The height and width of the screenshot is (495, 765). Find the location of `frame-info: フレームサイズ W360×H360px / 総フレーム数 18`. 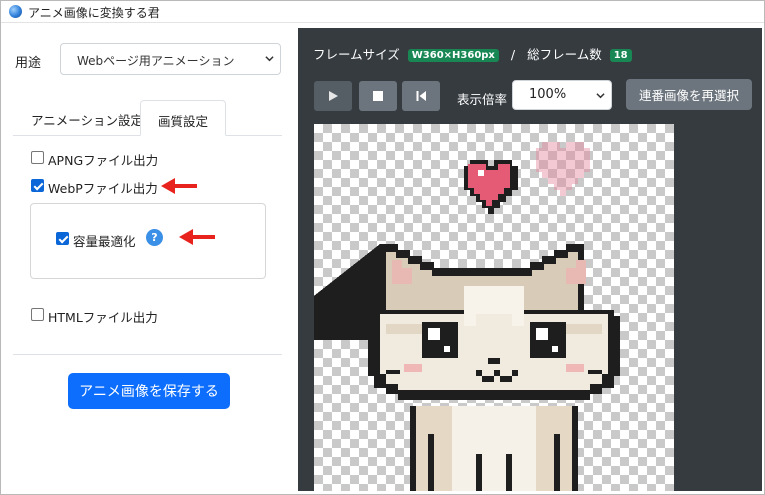

frame-info: フレームサイズ W360×H360px / 総フレーム数 18 is located at coordinates (472, 53).